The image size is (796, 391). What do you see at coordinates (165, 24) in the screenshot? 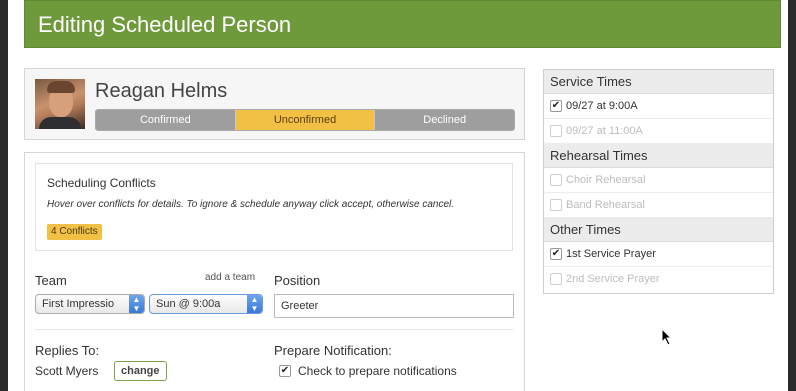
I see `dialog-title: Editing Scheduled Person` at bounding box center [165, 24].